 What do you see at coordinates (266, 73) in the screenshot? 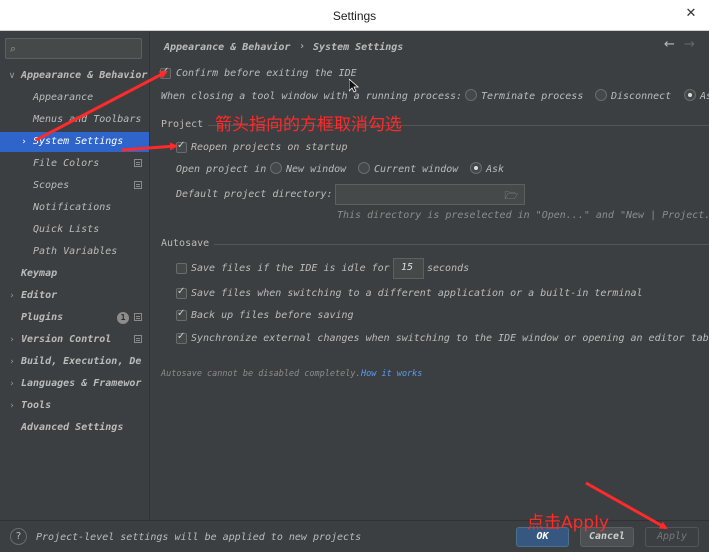
I see `confirm-exit-label: Confirm before exiting the IDE` at bounding box center [266, 73].